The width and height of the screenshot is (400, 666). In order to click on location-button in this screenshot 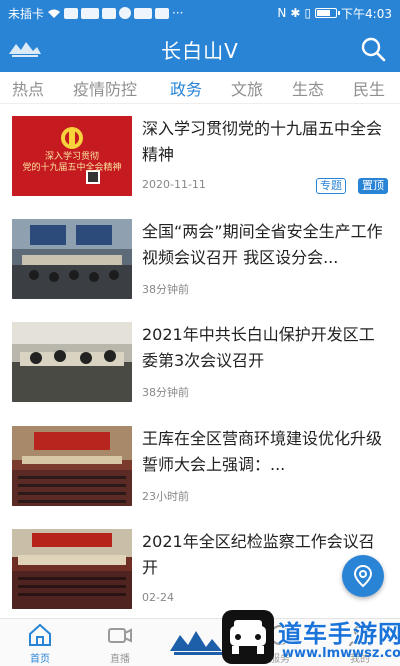, I will do `click(363, 576)`.